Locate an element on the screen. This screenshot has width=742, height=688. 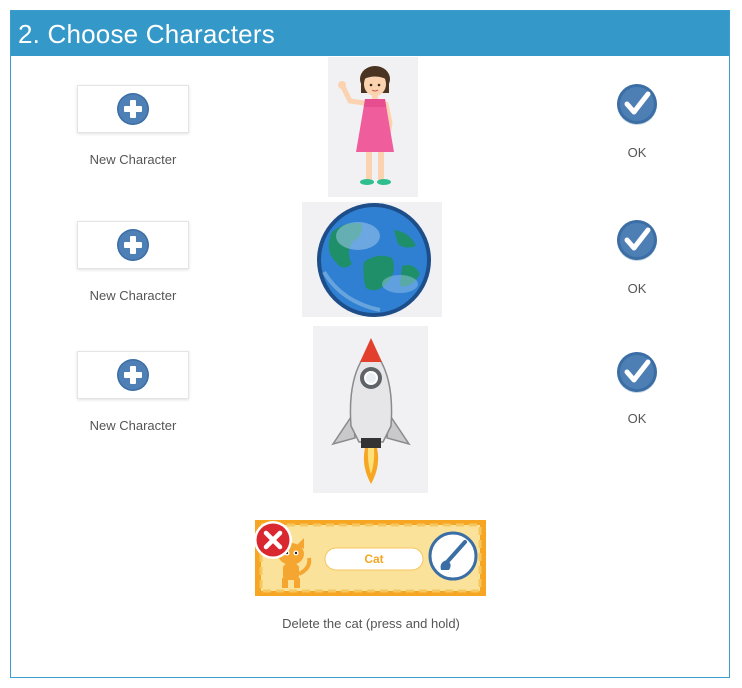
delete-cat-button is located at coordinates (273, 540).